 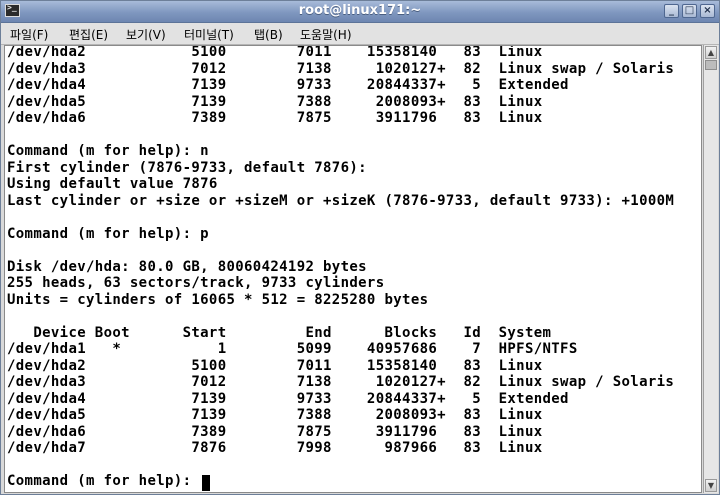 What do you see at coordinates (108, 151) in the screenshot?
I see `terminal-line: Command (m for help): n` at bounding box center [108, 151].